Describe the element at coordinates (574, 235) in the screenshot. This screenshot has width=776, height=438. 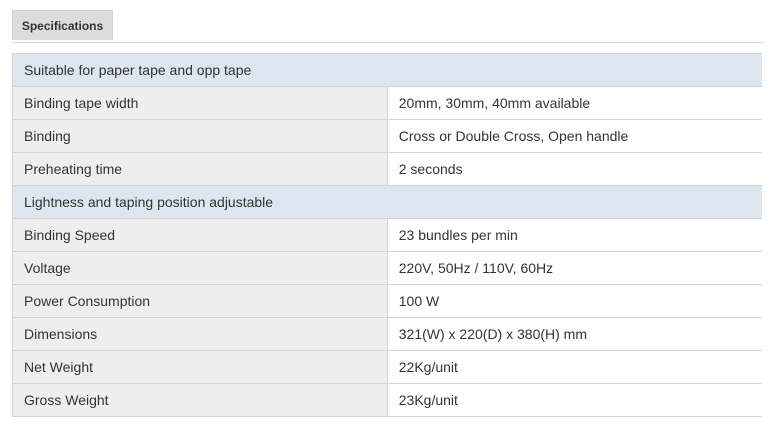
I see `spec-value: 23 bundles per min` at that location.